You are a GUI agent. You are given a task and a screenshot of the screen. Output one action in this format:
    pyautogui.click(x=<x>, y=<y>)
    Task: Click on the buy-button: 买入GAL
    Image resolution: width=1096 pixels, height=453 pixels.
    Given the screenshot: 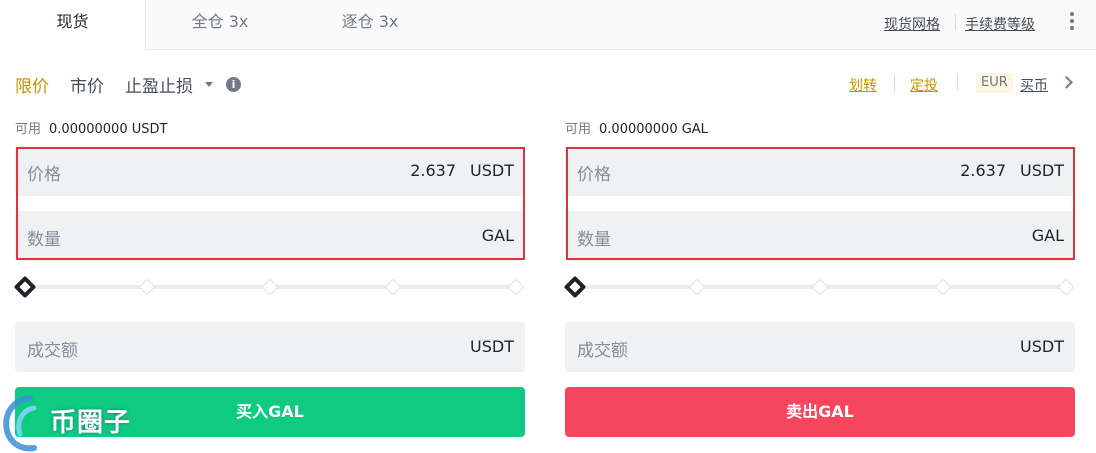 What is the action you would take?
    pyautogui.click(x=270, y=412)
    